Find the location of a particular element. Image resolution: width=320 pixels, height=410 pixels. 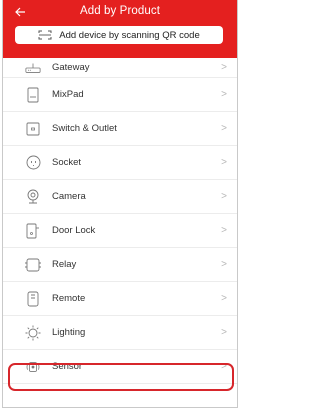

list-item-label: Remote is located at coordinates (69, 298).